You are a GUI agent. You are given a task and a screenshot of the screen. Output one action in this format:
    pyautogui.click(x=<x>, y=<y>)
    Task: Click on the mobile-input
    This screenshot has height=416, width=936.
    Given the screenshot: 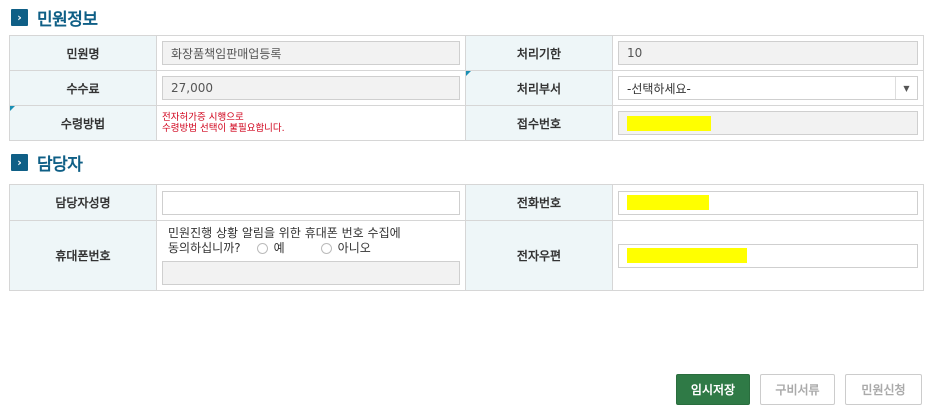 What is the action you would take?
    pyautogui.click(x=311, y=272)
    